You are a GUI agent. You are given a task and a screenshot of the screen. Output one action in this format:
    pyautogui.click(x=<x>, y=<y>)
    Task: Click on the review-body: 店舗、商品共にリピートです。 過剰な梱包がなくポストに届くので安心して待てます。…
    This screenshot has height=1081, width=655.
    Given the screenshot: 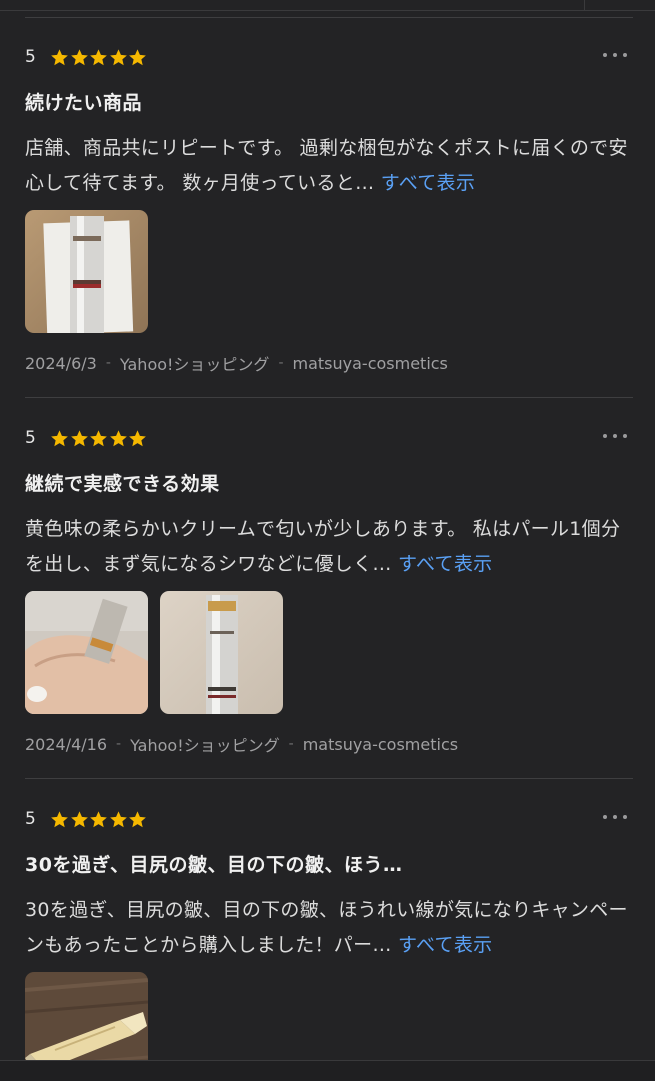 What is the action you would take?
    pyautogui.click(x=327, y=166)
    